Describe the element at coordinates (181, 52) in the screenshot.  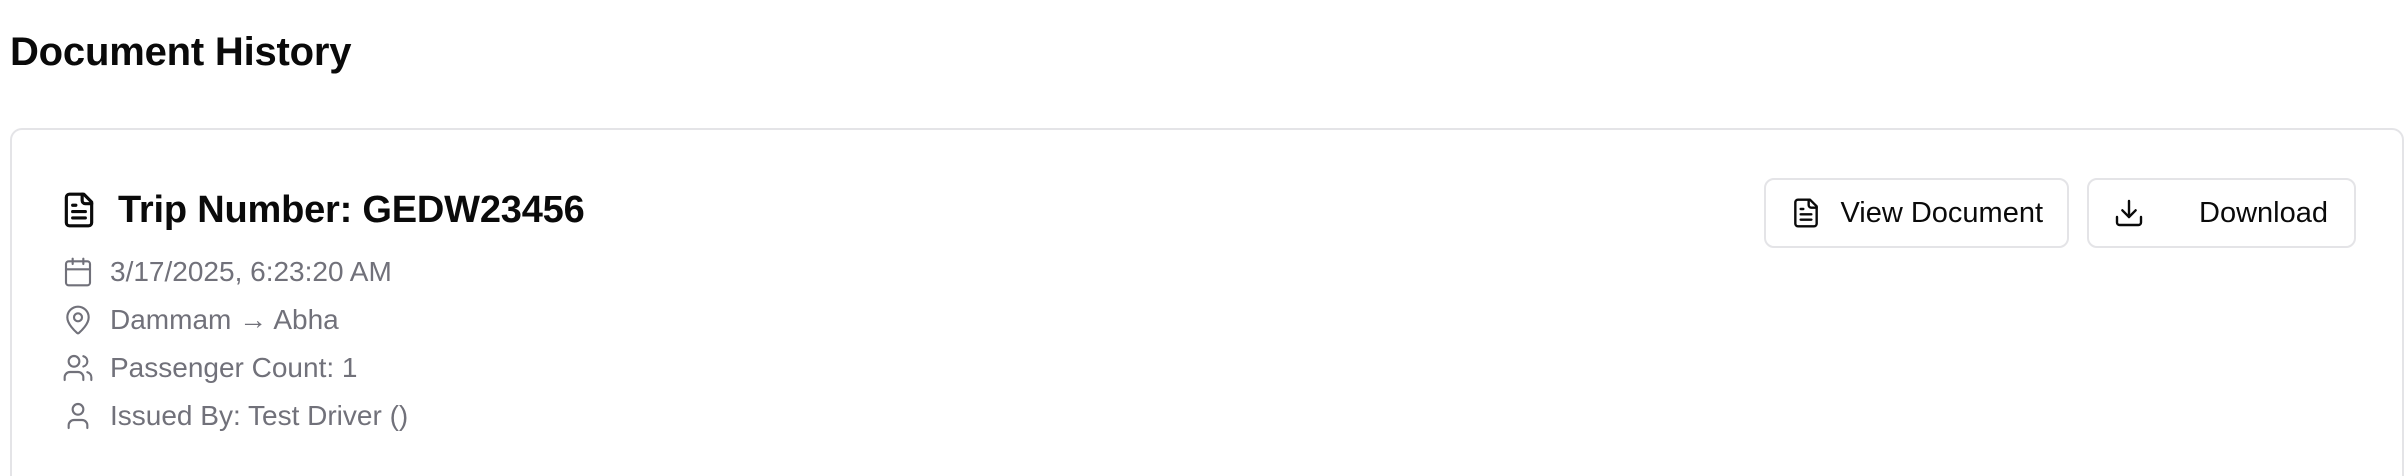
I see `page-title: Document History` at that location.